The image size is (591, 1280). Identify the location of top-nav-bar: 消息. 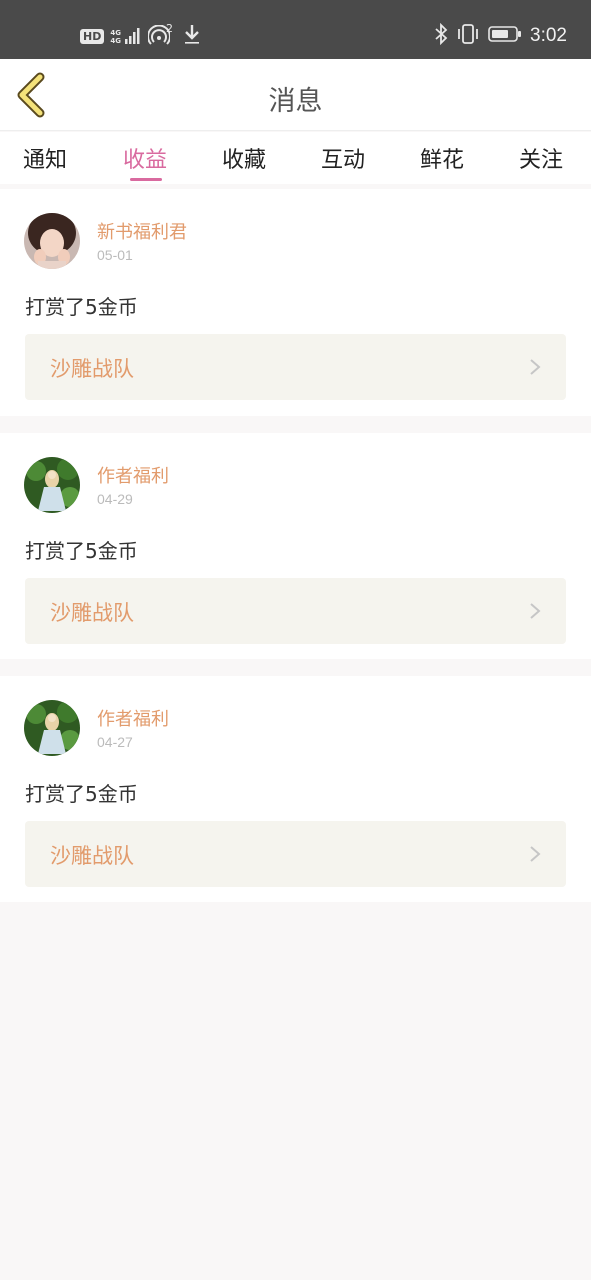
(295, 95).